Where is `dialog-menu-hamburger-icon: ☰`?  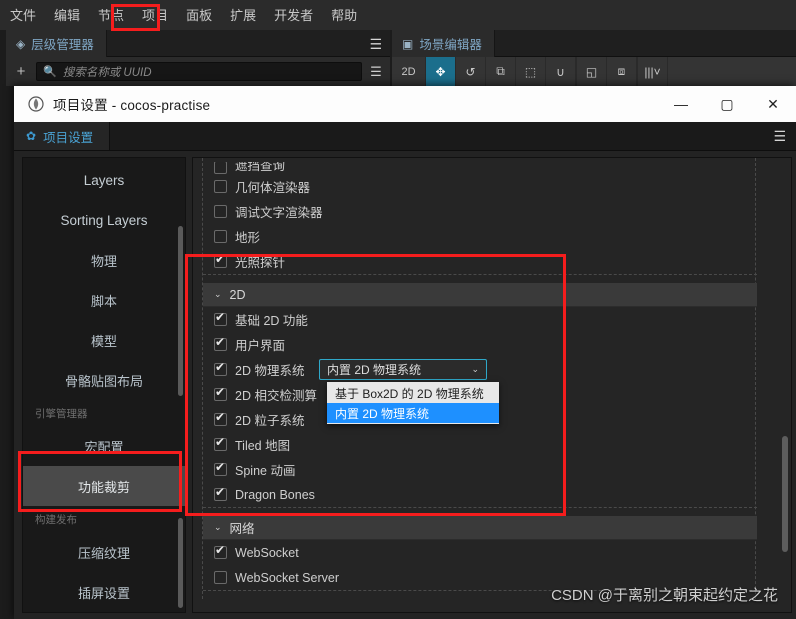
dialog-menu-hamburger-icon: ☰ is located at coordinates (779, 136).